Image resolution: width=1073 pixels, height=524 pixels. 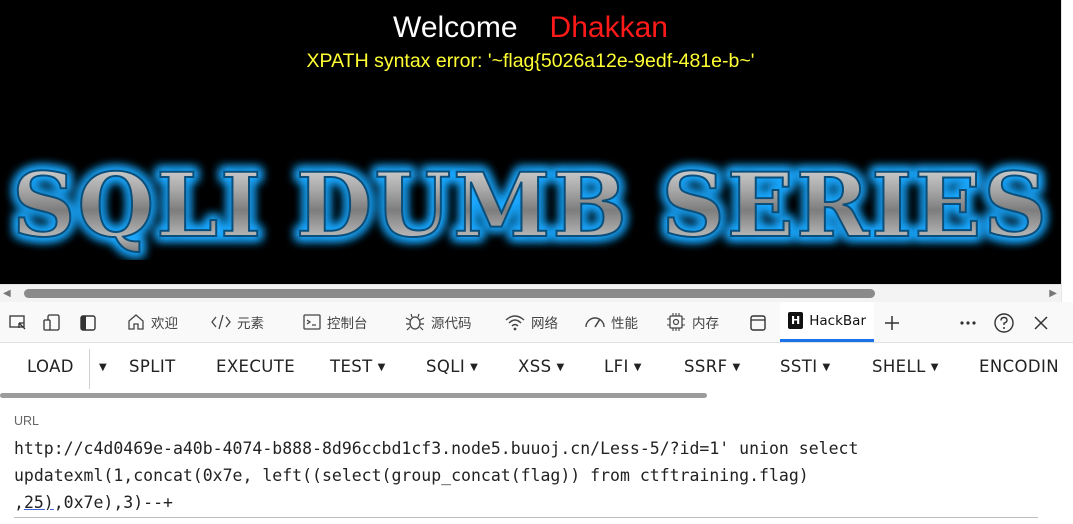 I want to click on load-label: LOAD, so click(x=50, y=366).